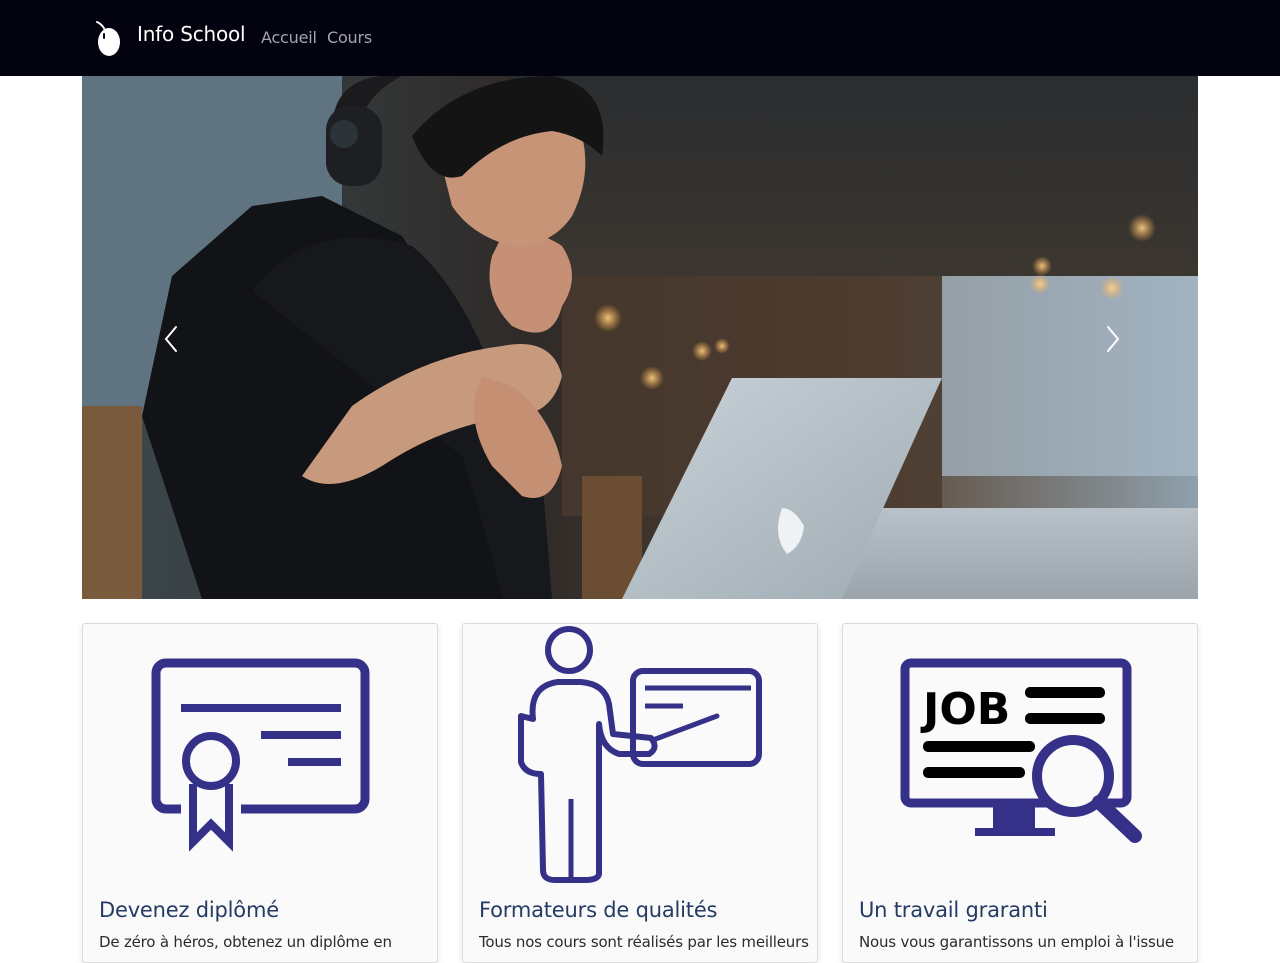  I want to click on nav-link-cours: Cours, so click(349, 37).